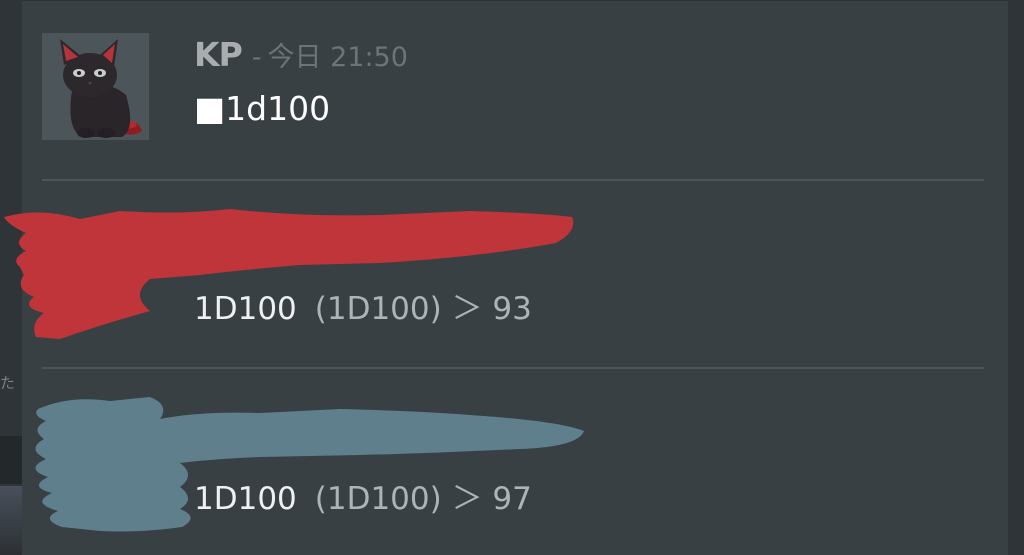  Describe the element at coordinates (337, 57) in the screenshot. I see `message-timestamp: 今日 21:50` at that location.